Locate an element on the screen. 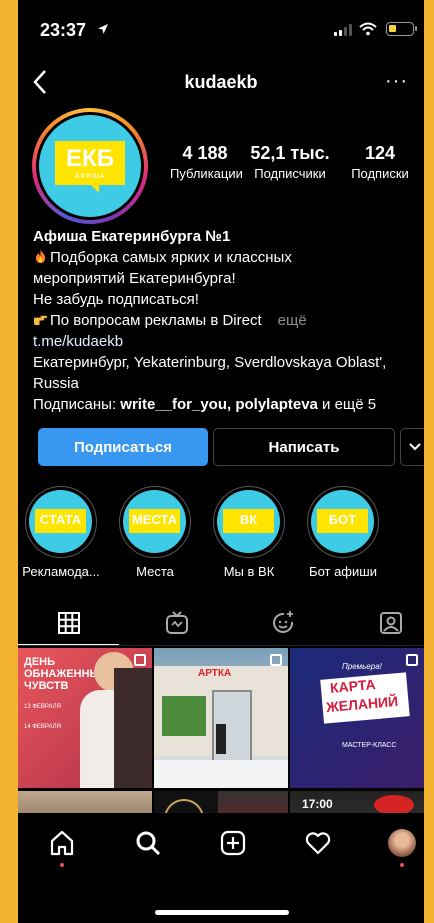  clock: 23:37 is located at coordinates (63, 30).